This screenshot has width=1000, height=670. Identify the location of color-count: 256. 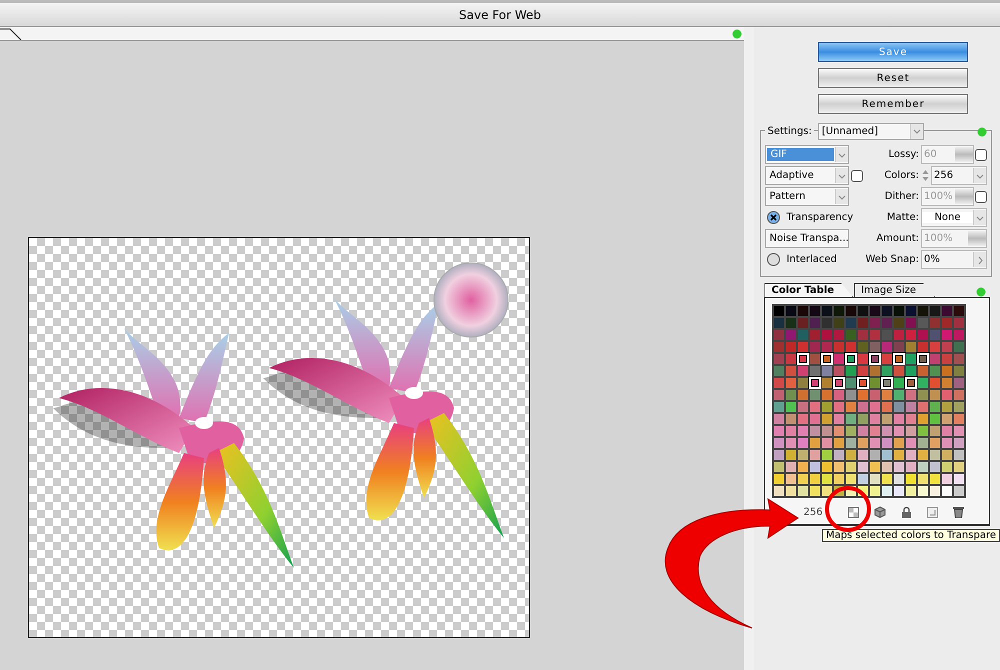
(813, 512).